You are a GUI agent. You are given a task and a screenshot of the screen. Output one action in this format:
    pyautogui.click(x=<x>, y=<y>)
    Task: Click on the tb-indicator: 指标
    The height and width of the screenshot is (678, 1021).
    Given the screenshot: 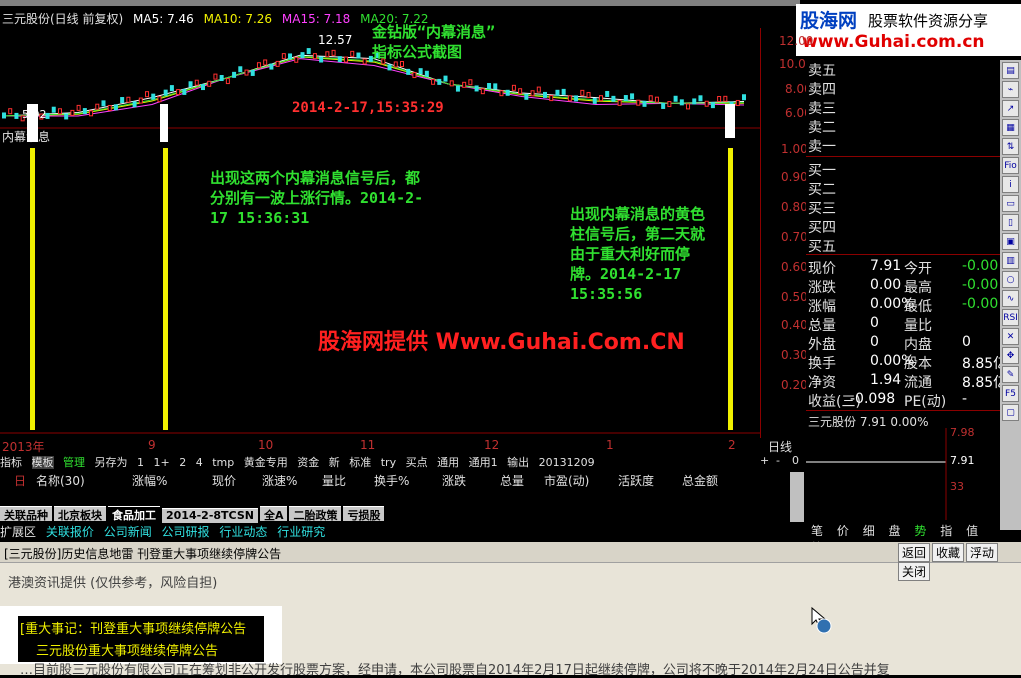 What is the action you would take?
    pyautogui.click(x=11, y=462)
    